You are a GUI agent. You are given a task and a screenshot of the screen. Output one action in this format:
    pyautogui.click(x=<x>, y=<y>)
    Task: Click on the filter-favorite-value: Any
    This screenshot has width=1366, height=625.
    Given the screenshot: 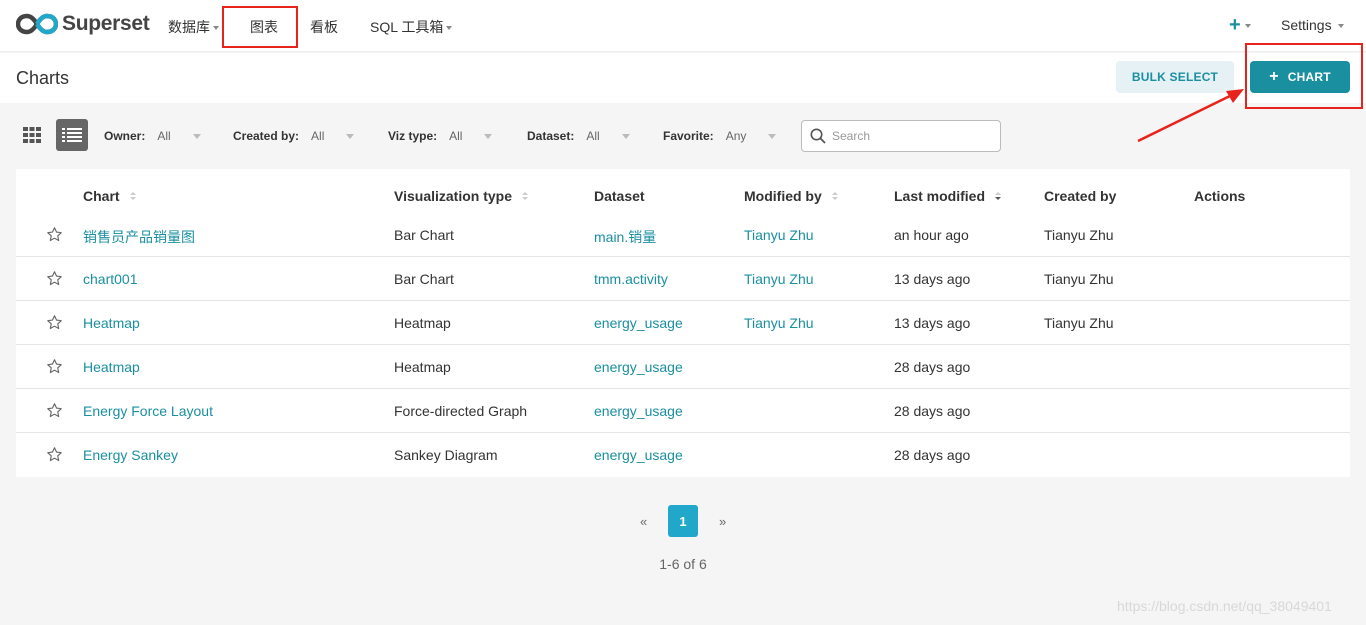 What is the action you would take?
    pyautogui.click(x=736, y=136)
    